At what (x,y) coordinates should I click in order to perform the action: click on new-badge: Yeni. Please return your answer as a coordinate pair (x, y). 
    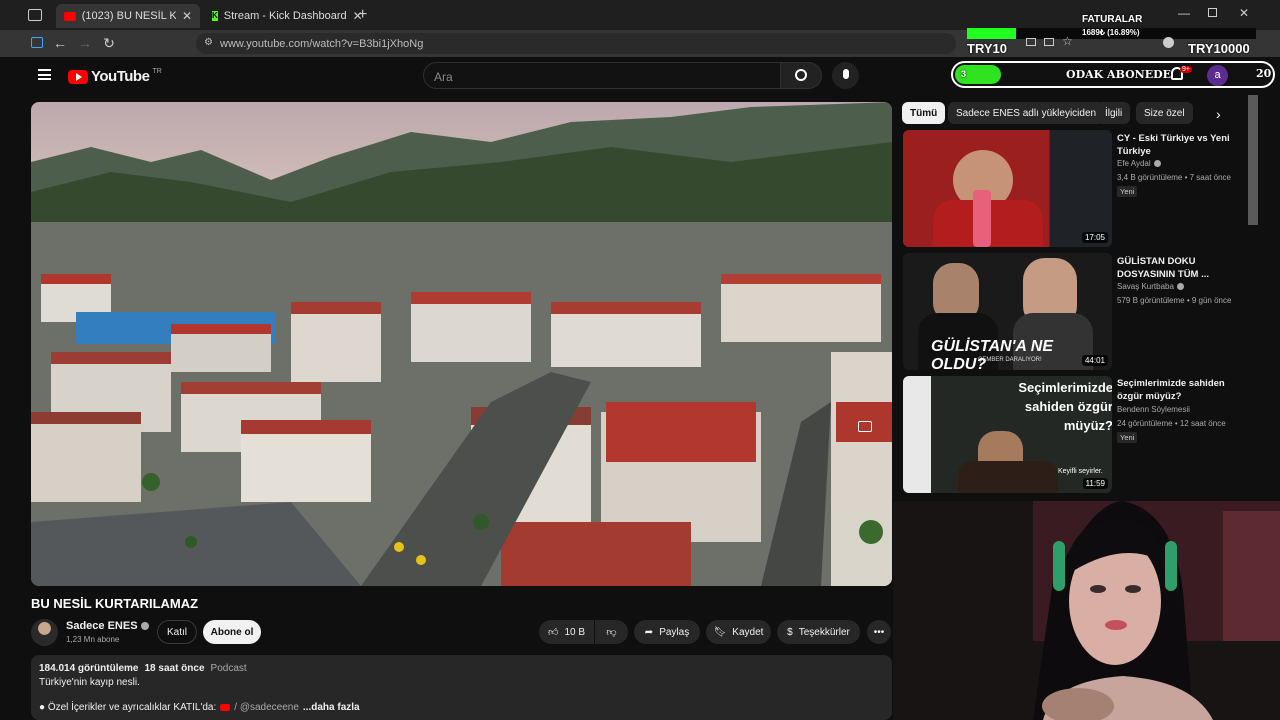
    Looking at the image, I should click on (1127, 437).